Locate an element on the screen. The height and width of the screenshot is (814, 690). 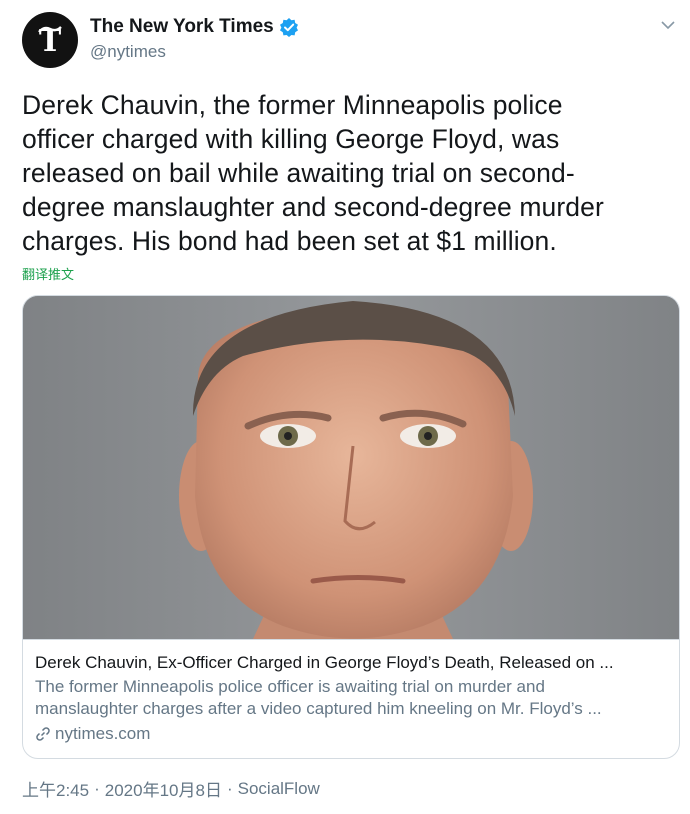
display-name: The New York Times is located at coordinates (182, 27).